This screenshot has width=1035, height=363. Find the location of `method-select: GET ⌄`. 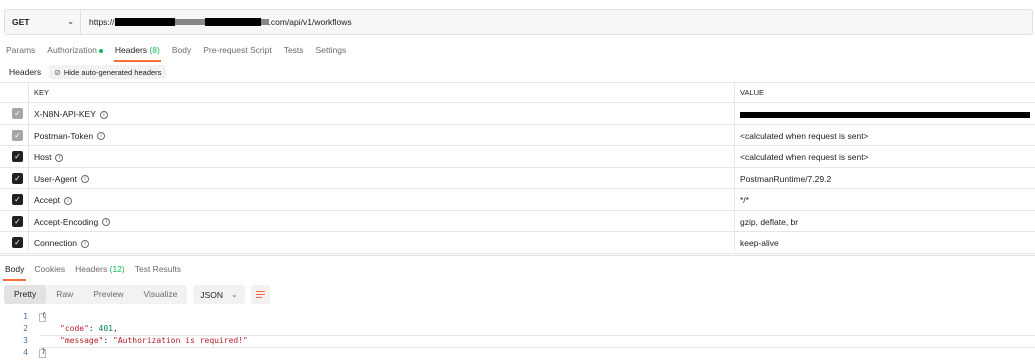

method-select: GET ⌄ is located at coordinates (43, 22).